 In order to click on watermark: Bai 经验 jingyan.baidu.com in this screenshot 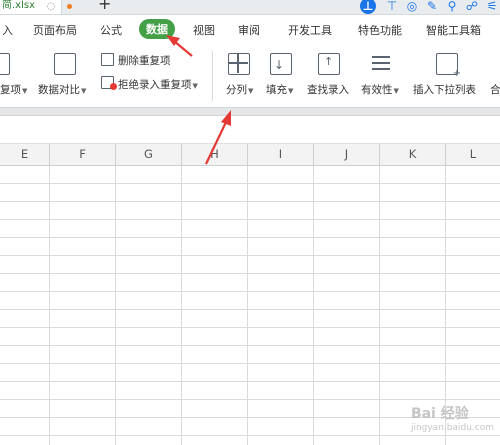, I will do `click(452, 418)`.